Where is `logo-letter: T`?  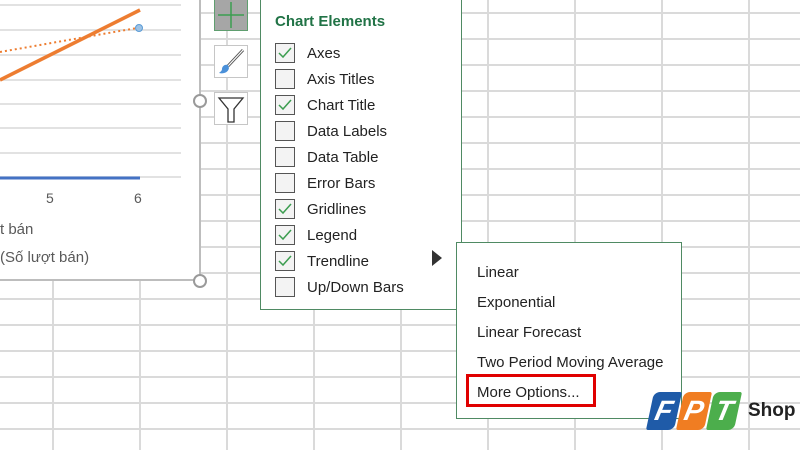 logo-letter: T is located at coordinates (724, 411).